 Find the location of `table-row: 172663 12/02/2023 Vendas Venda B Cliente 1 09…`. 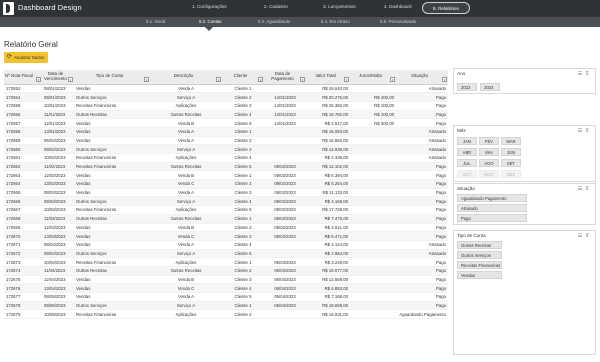

table-row: 172663 12/02/2023 Vendas Venda B Cliente 1 09… is located at coordinates (226, 175).